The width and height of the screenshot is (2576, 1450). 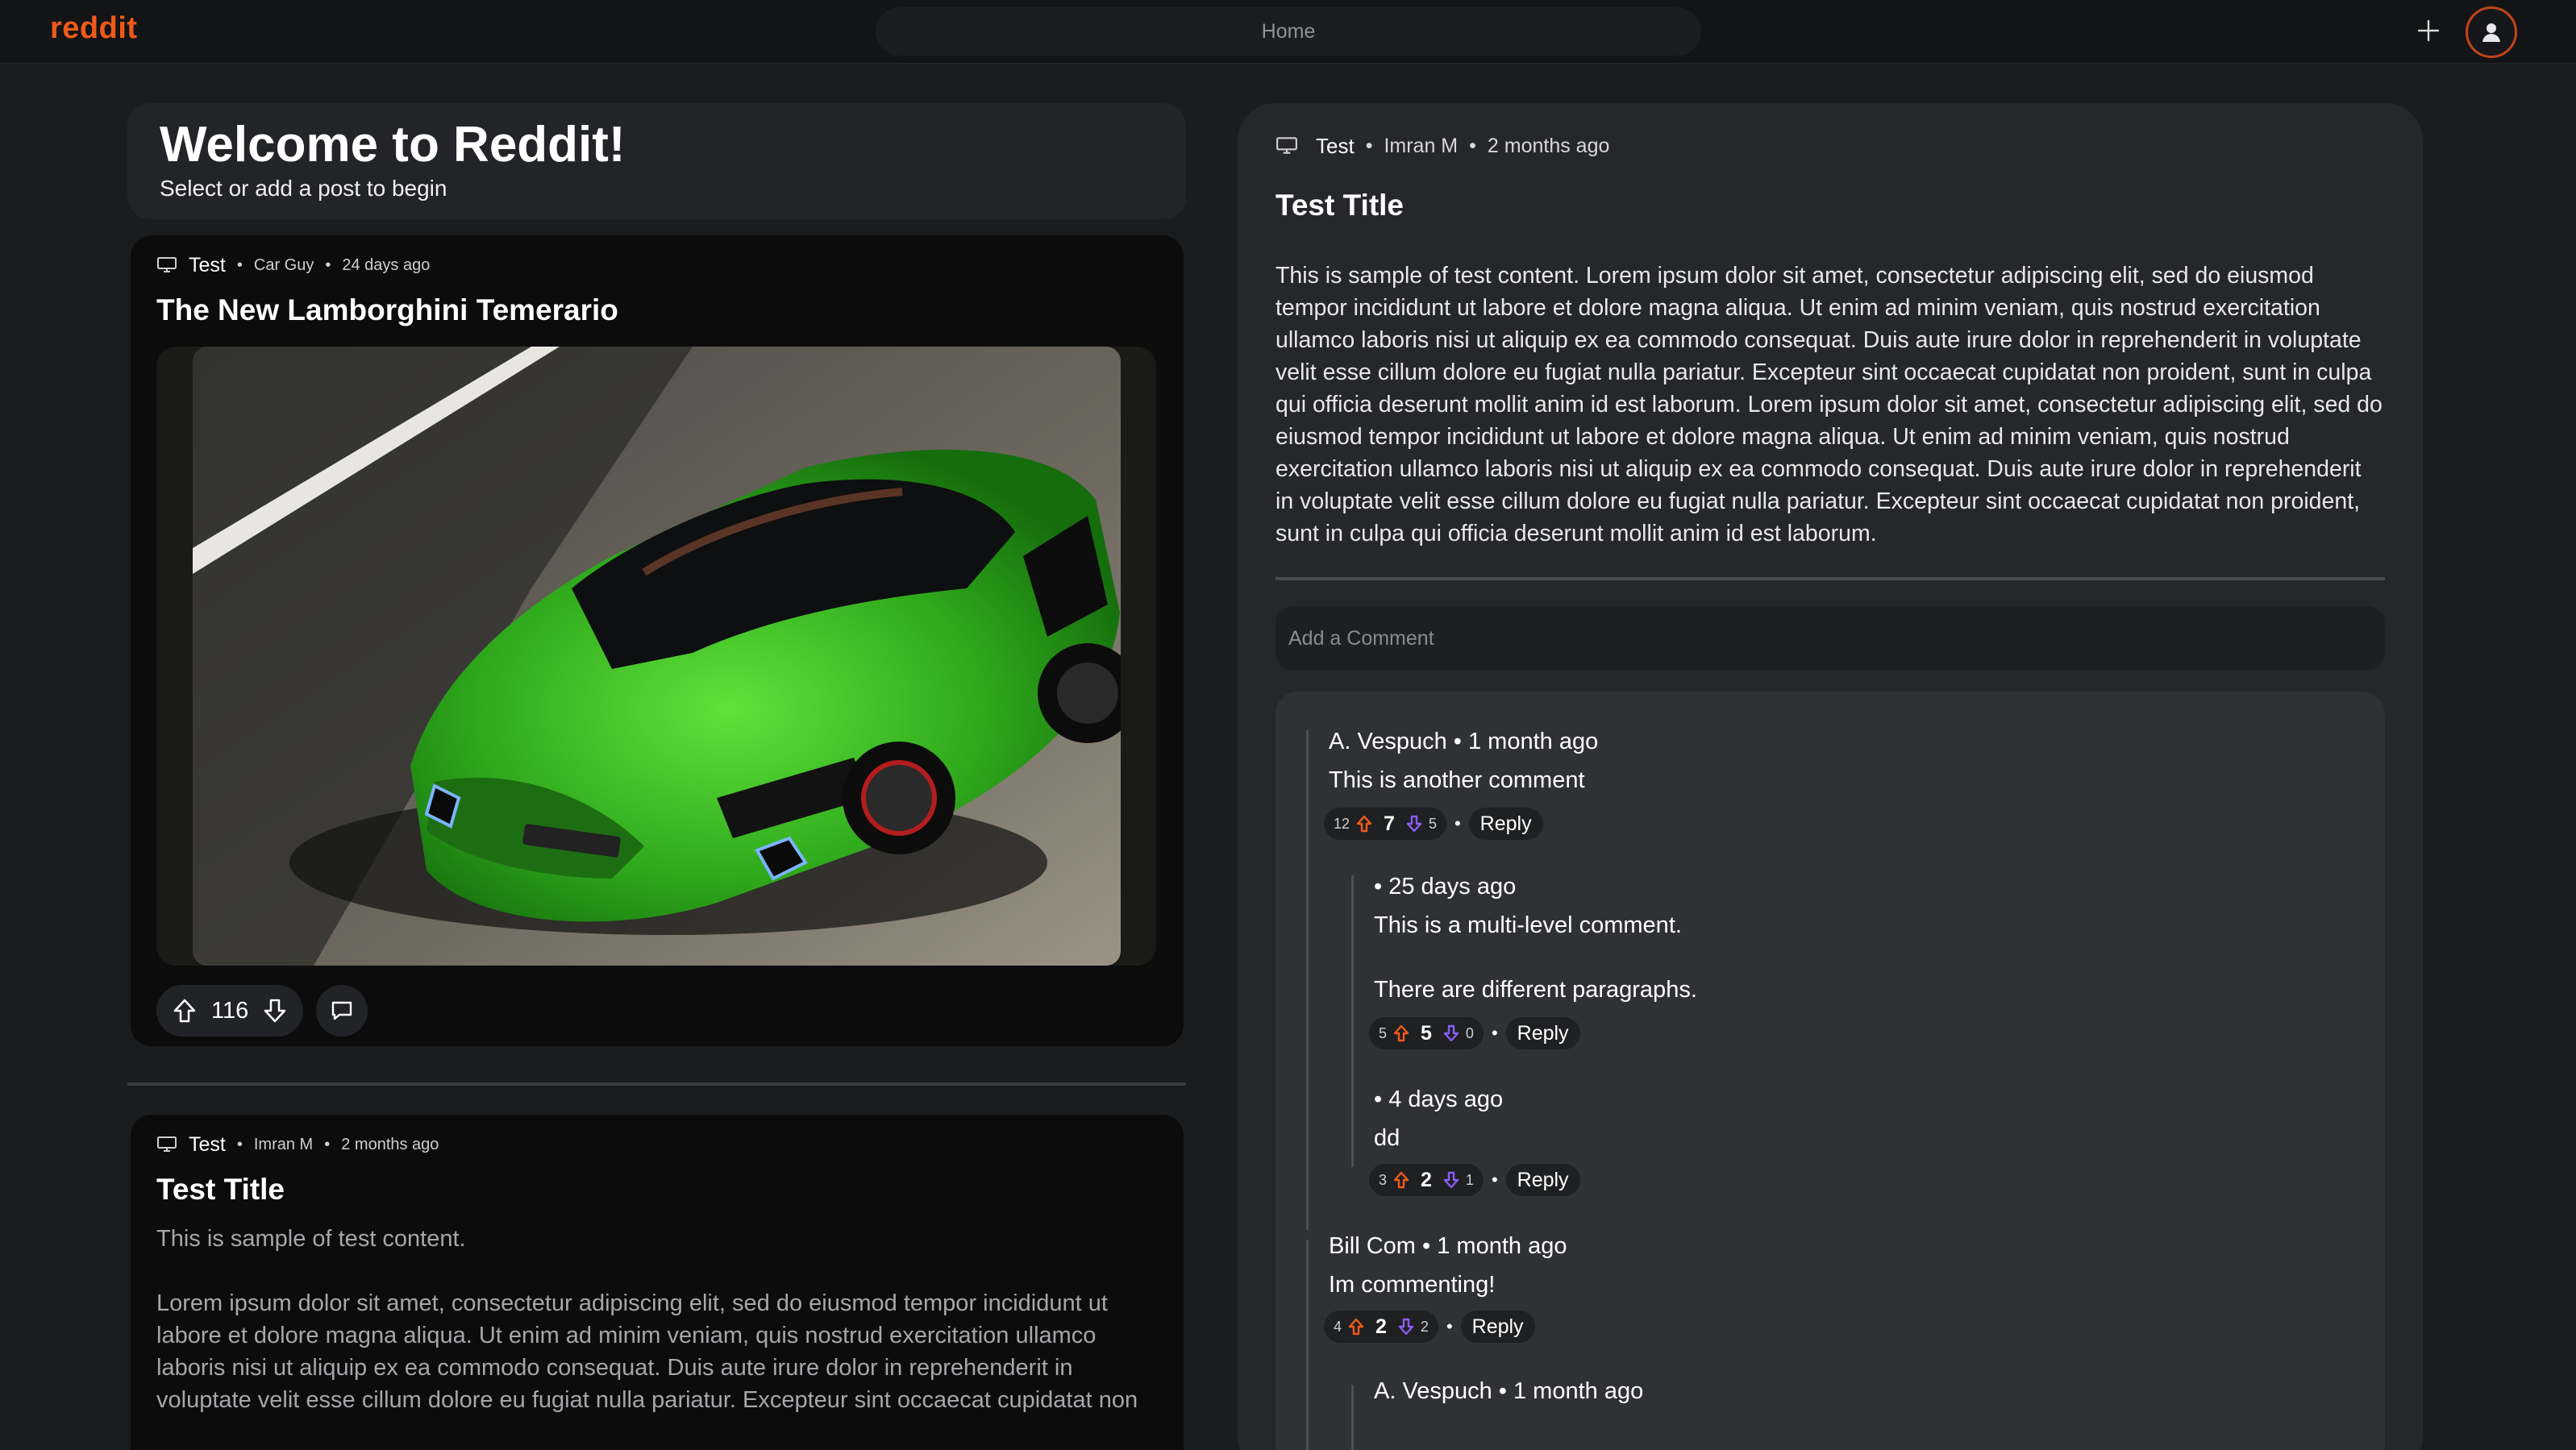 What do you see at coordinates (1469, 1179) in the screenshot?
I see `downvote-count: 1` at bounding box center [1469, 1179].